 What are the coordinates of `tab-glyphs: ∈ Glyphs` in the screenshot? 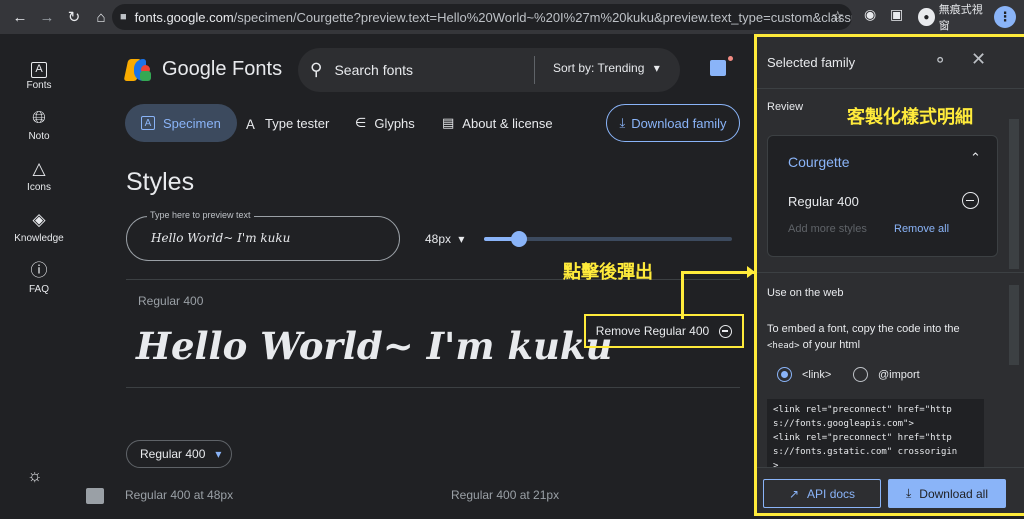 It's located at (385, 123).